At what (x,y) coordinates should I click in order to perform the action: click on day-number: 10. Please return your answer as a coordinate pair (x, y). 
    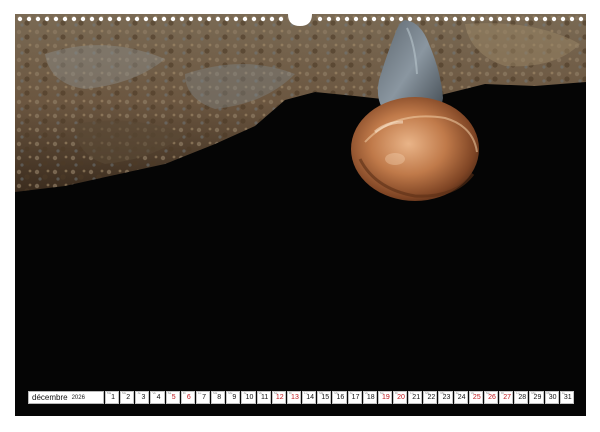
    Looking at the image, I should click on (249, 397).